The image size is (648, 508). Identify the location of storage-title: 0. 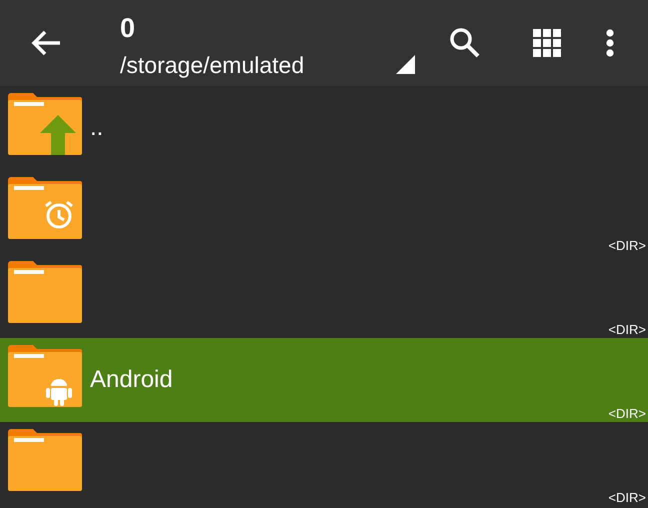
(128, 28).